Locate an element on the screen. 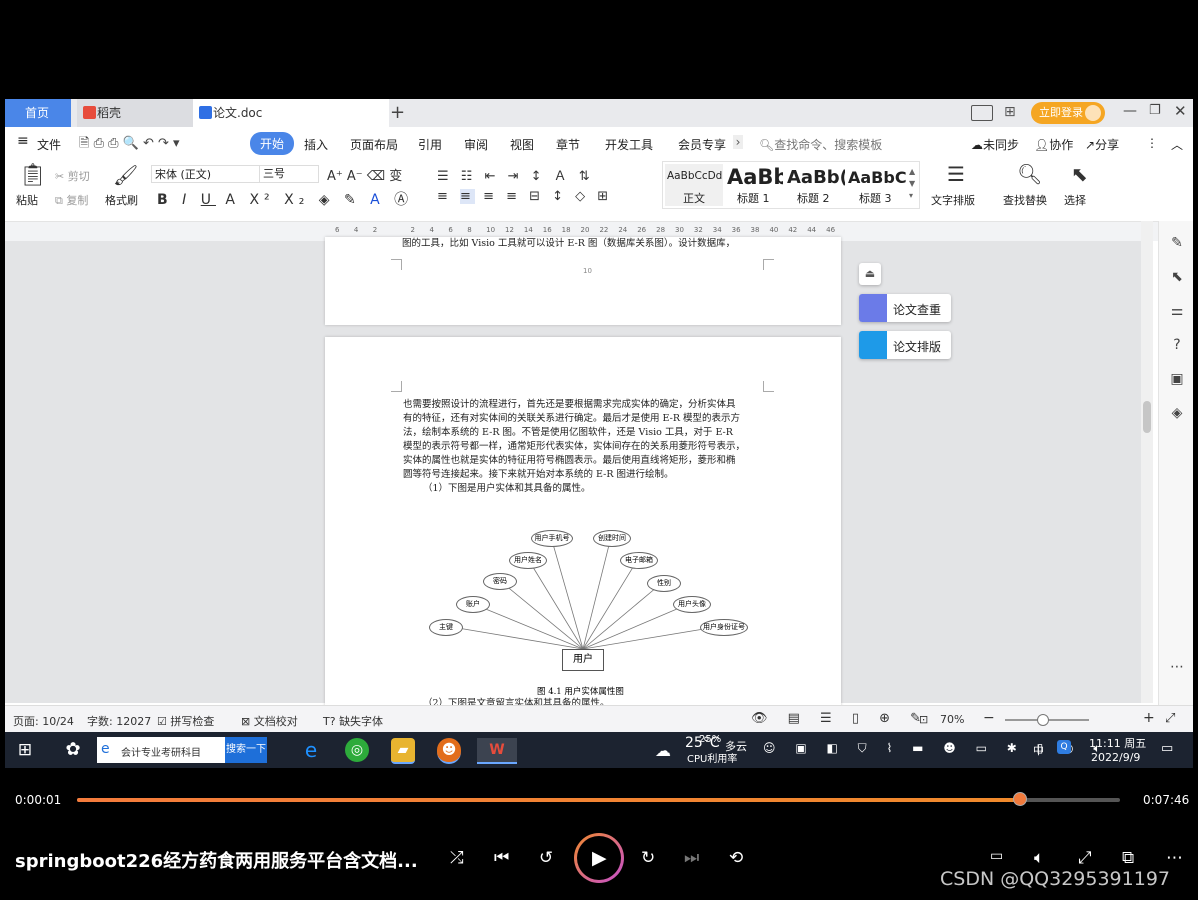  spell-check: ☑ 拼写检查 is located at coordinates (185, 721).